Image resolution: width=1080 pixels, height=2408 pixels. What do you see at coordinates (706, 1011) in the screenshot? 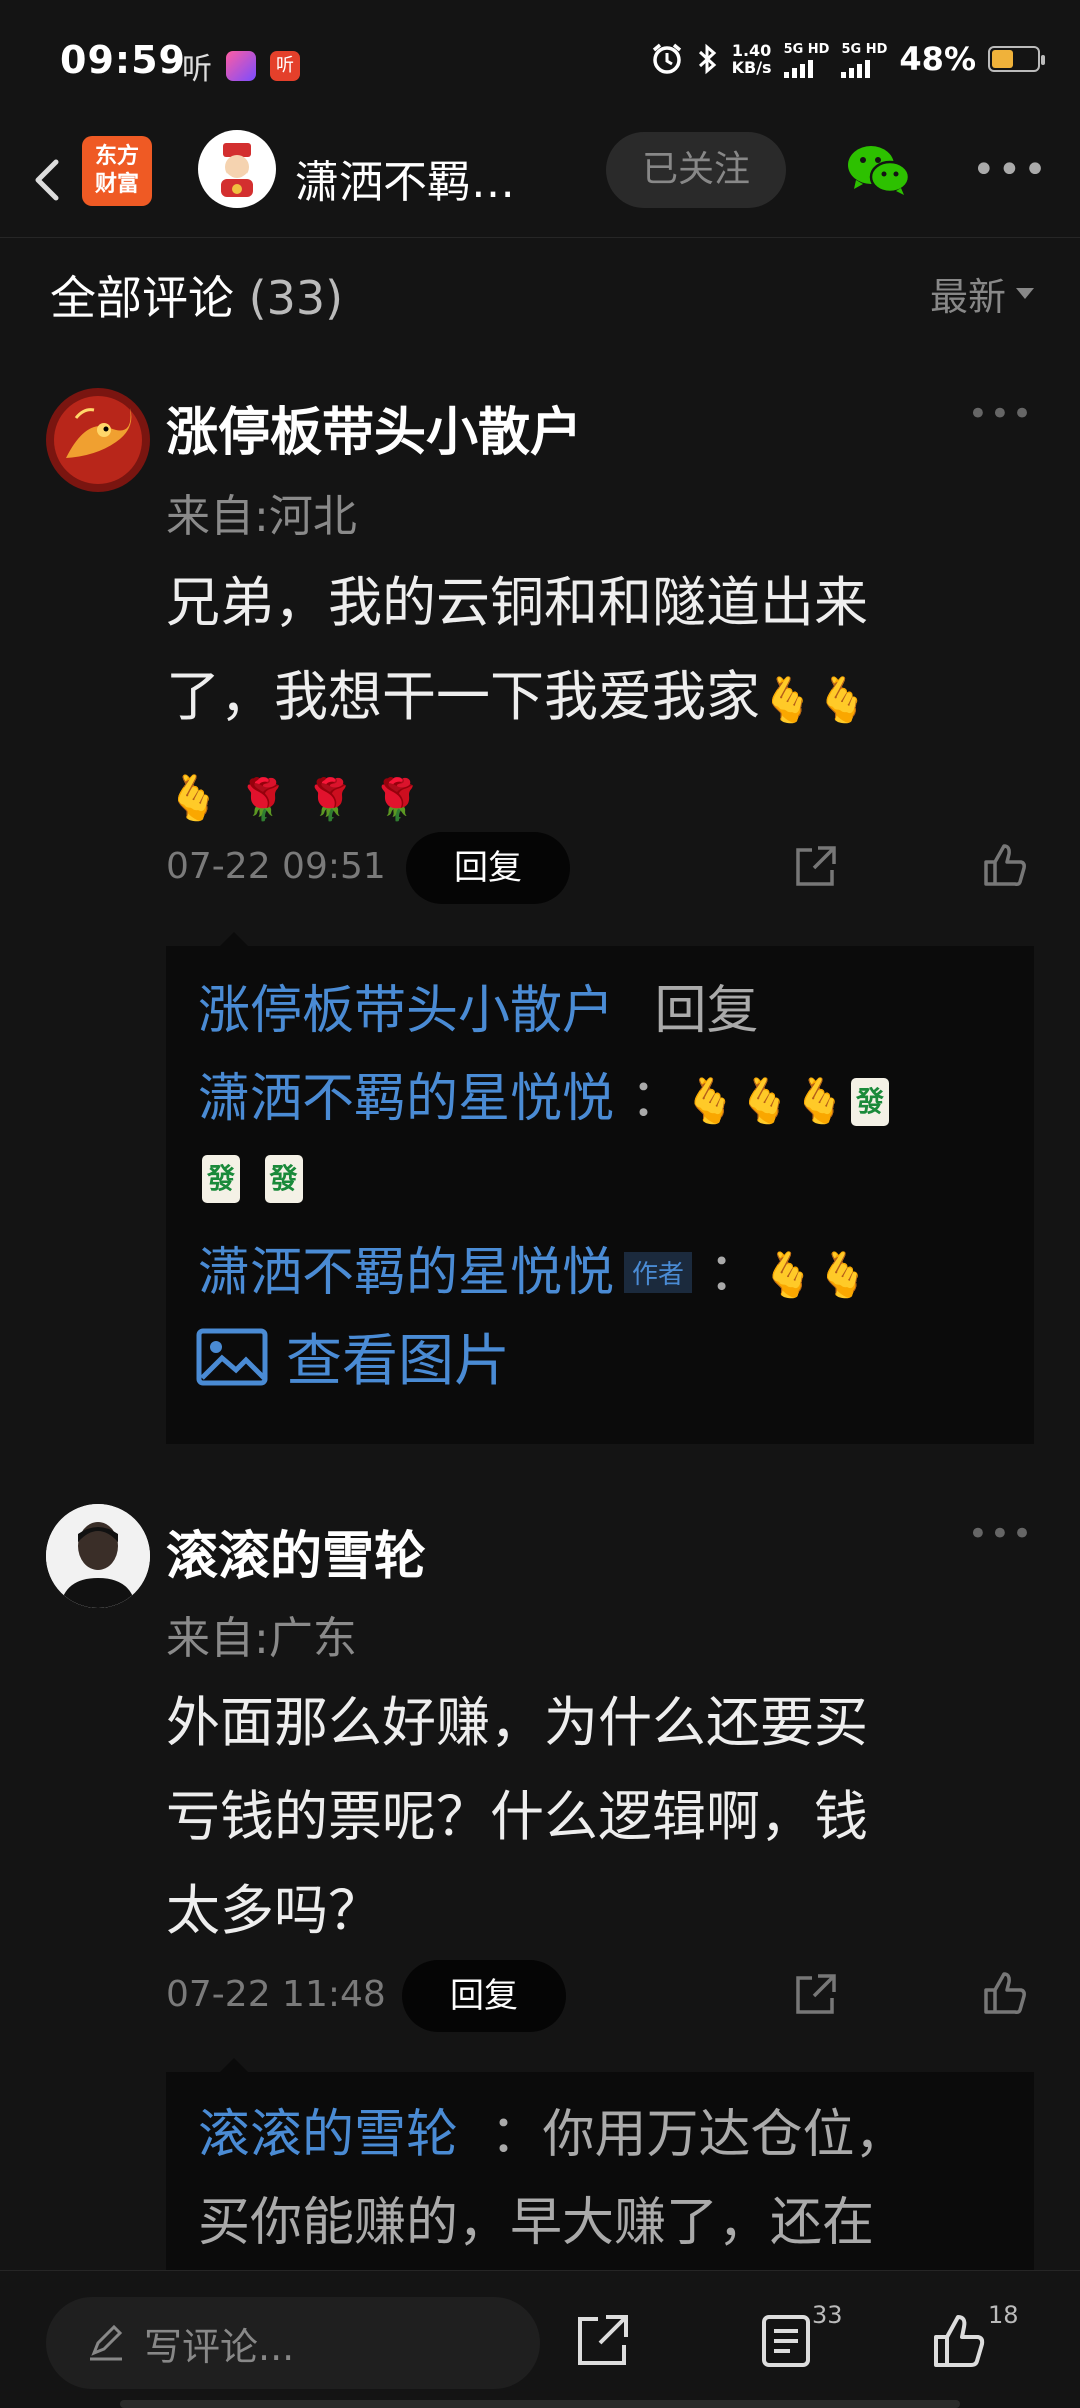
I see `reply-word: 回复` at bounding box center [706, 1011].